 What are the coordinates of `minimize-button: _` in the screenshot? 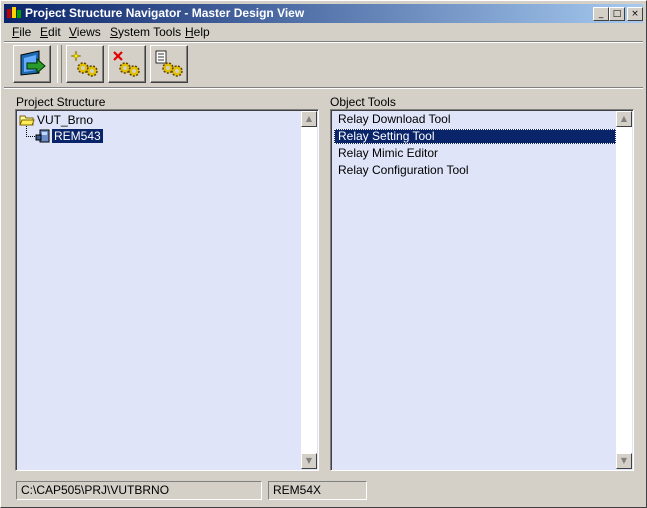 It's located at (601, 14).